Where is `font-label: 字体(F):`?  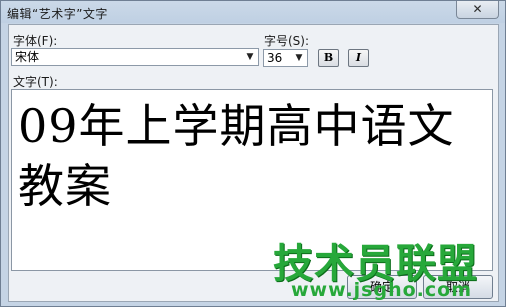
font-label: 字体(F): is located at coordinates (35, 41).